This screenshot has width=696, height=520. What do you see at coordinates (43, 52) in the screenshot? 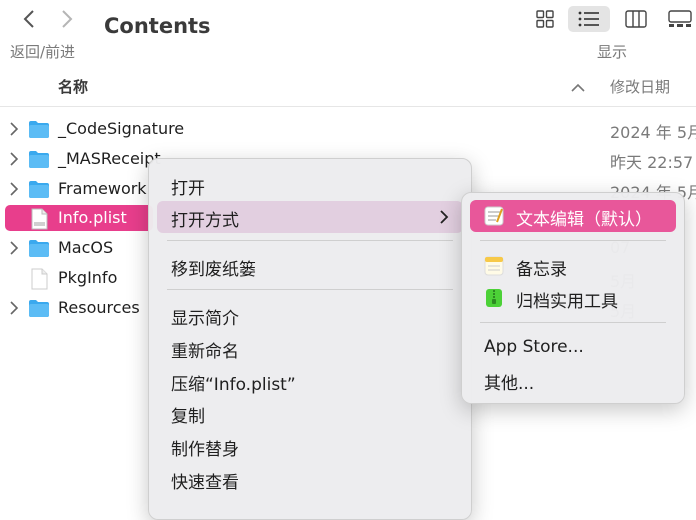
I see `back-forward-label: 返回/前进` at bounding box center [43, 52].